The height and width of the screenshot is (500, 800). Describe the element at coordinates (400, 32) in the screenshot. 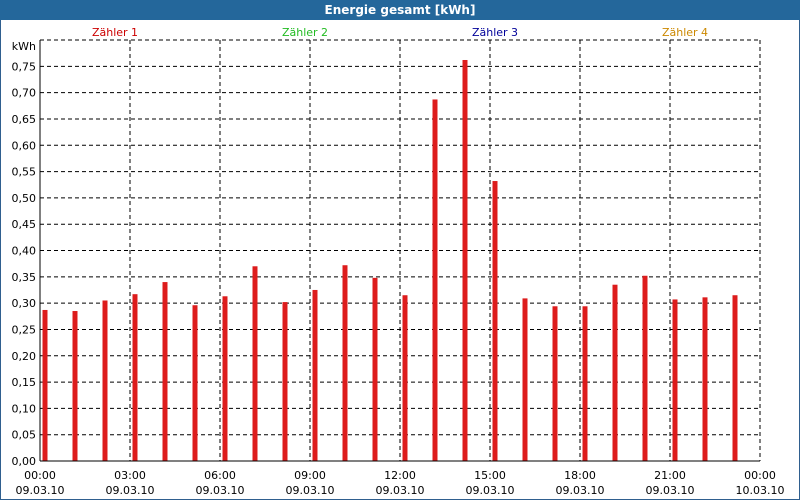

I see `legend: Zähler 1 Zähler 2 Zähler 3 Zähler 4` at that location.